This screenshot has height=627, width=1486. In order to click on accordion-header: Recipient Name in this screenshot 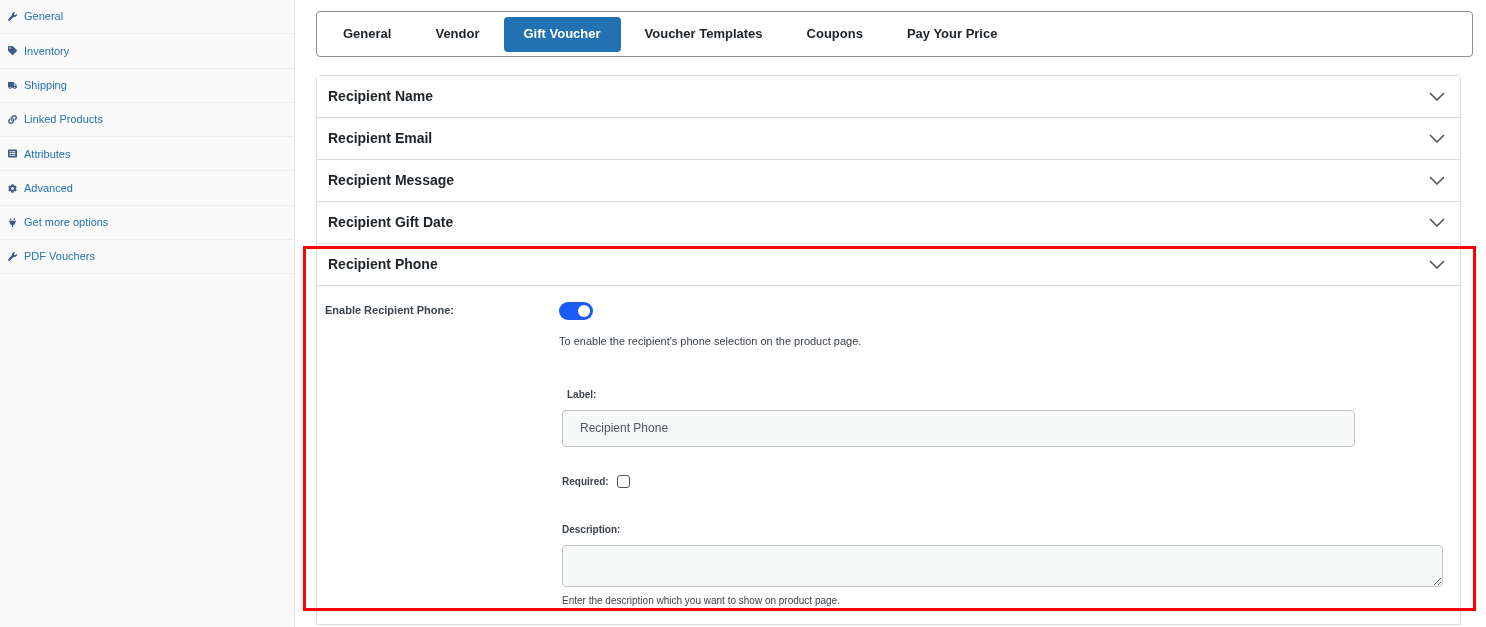, I will do `click(888, 97)`.